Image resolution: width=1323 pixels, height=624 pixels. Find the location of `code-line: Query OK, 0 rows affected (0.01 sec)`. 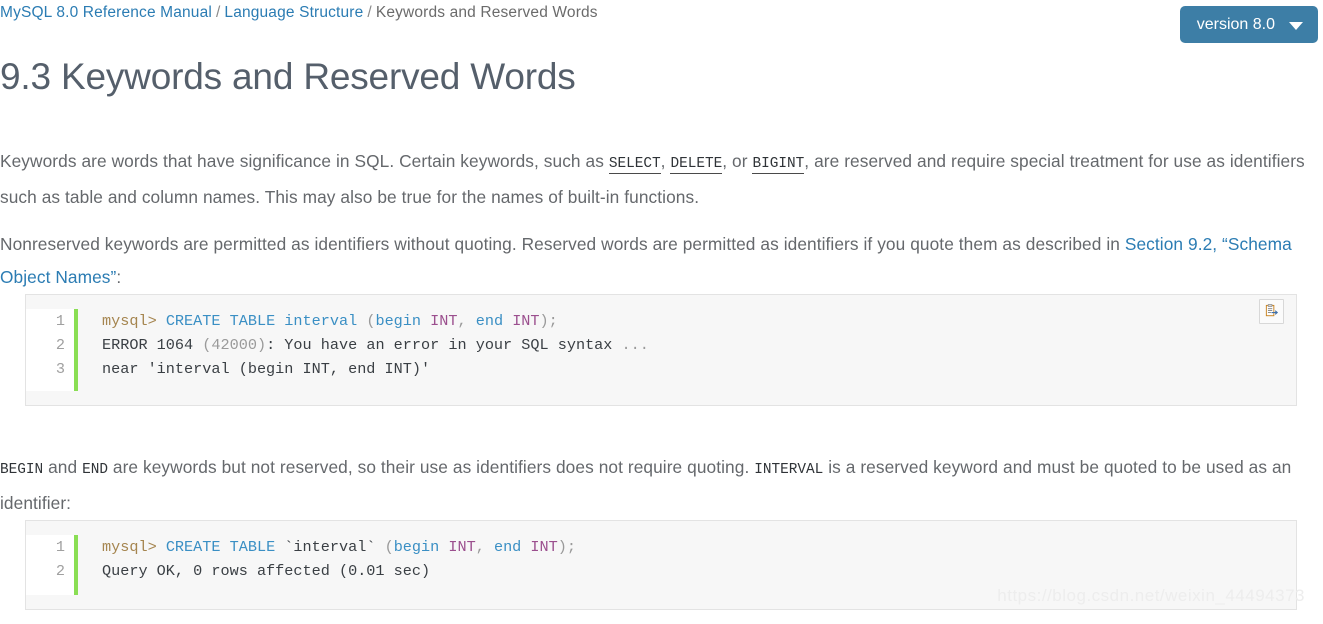

code-line: Query OK, 0 rows affected (0.01 sec) is located at coordinates (699, 571).